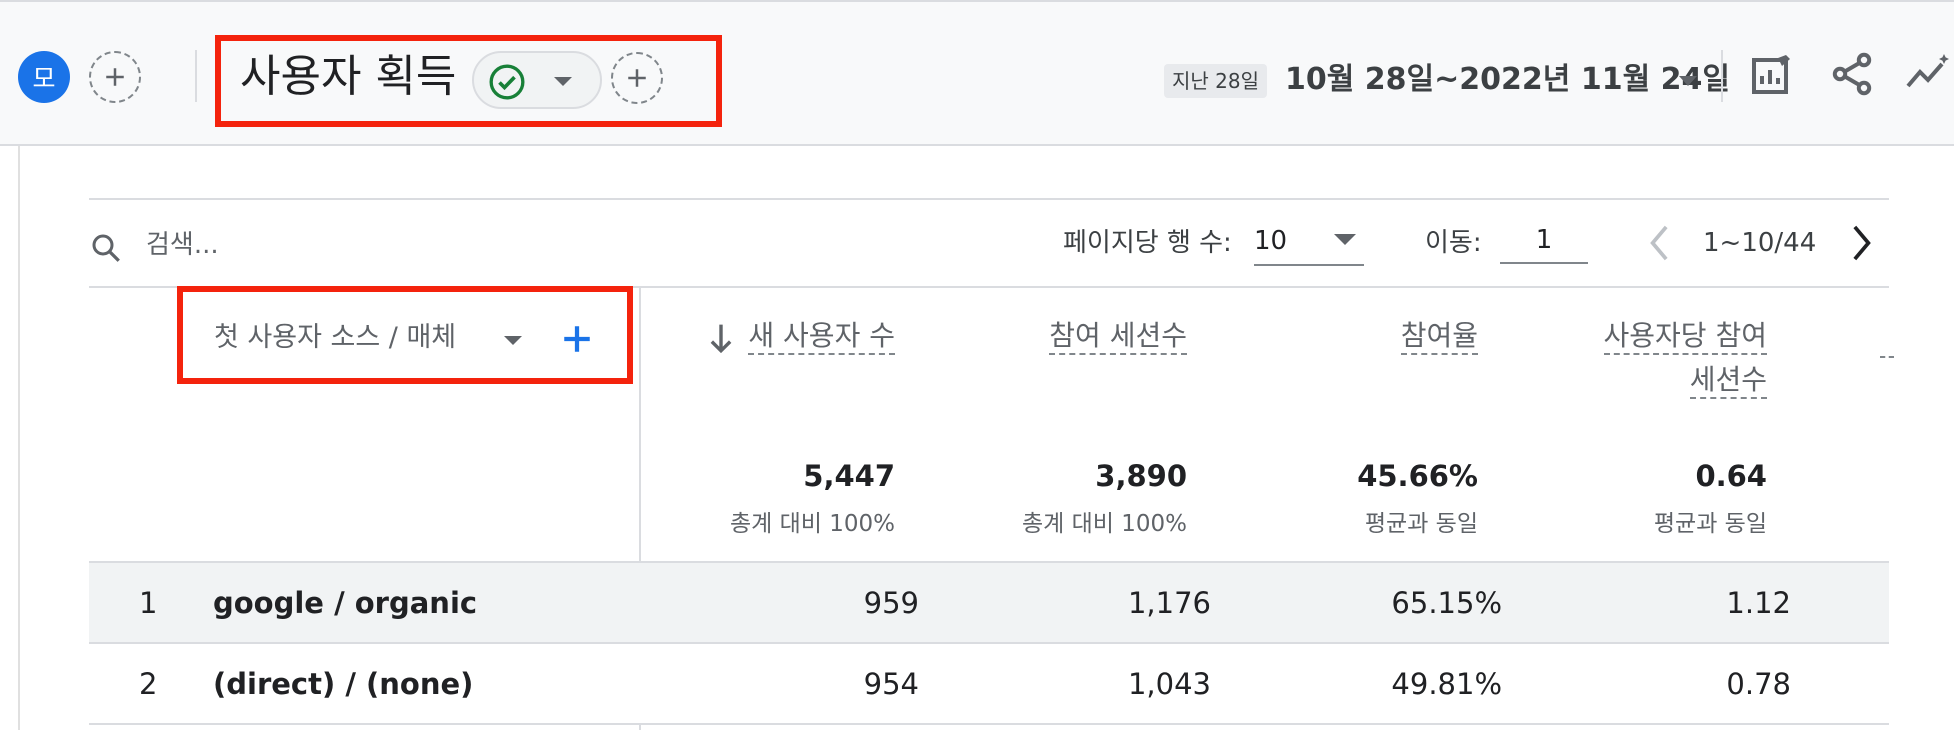  Describe the element at coordinates (19, 438) in the screenshot. I see `left-gutter` at that location.